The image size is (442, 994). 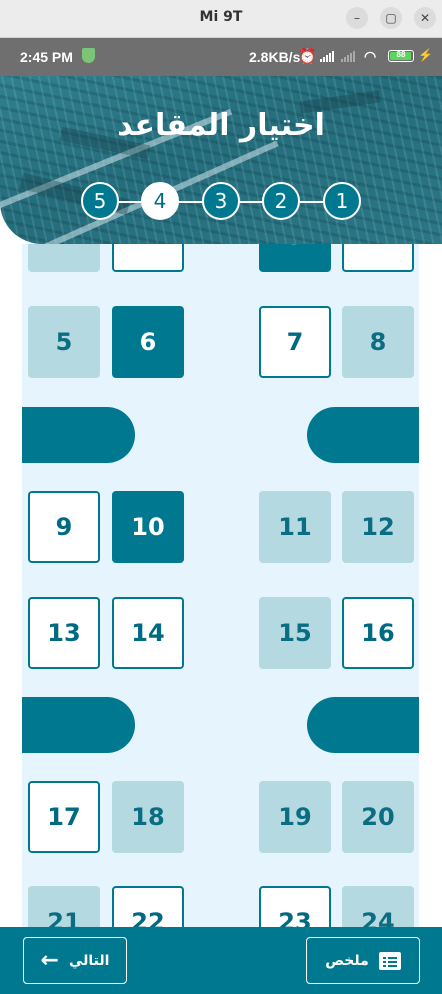 What do you see at coordinates (221, 125) in the screenshot?
I see `page-title: اختيار المقاعد` at bounding box center [221, 125].